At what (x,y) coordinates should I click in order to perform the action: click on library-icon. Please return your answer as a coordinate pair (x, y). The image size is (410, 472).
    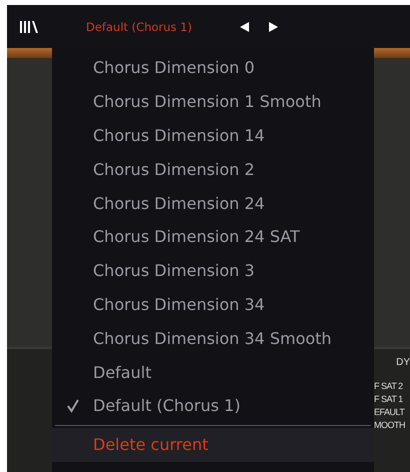
    Looking at the image, I should click on (29, 27).